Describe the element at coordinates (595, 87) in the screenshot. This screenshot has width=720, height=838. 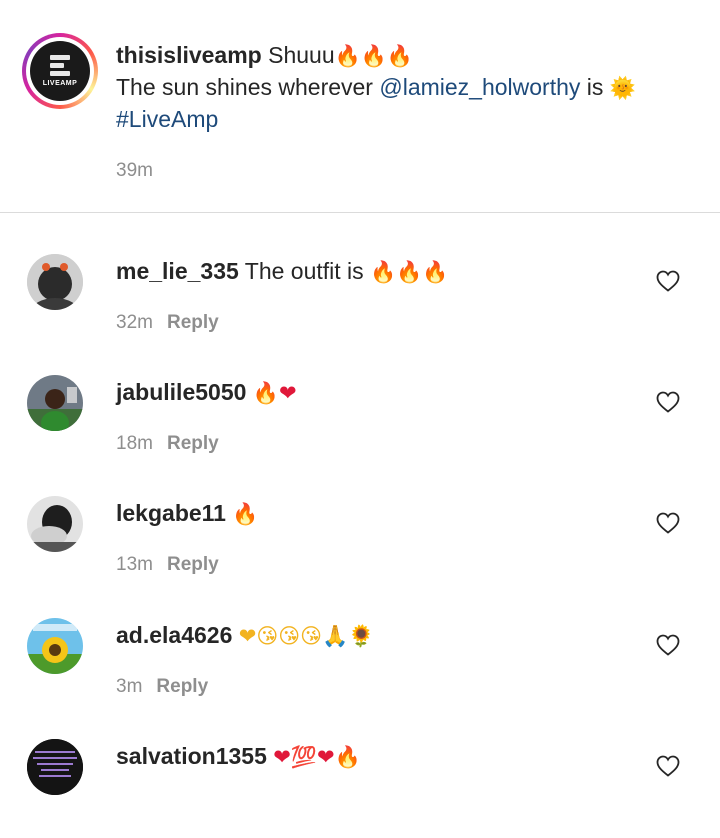
I see `caption-line2-after: is` at that location.